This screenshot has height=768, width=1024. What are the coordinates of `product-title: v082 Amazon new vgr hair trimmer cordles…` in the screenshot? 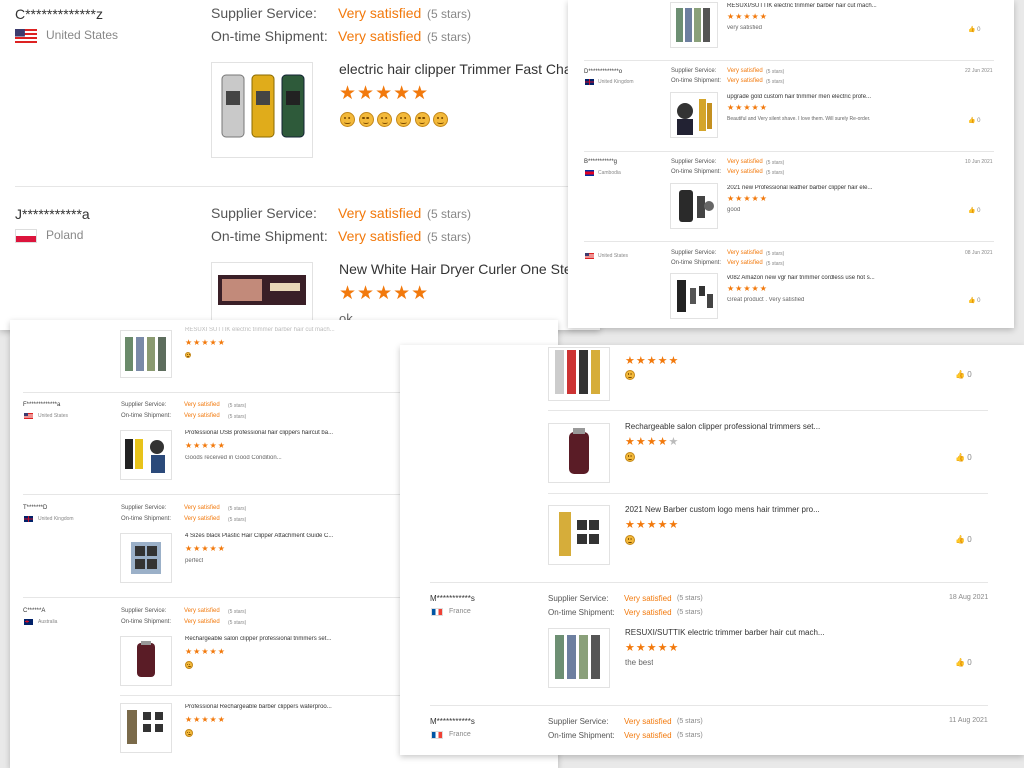 It's located at (837, 278).